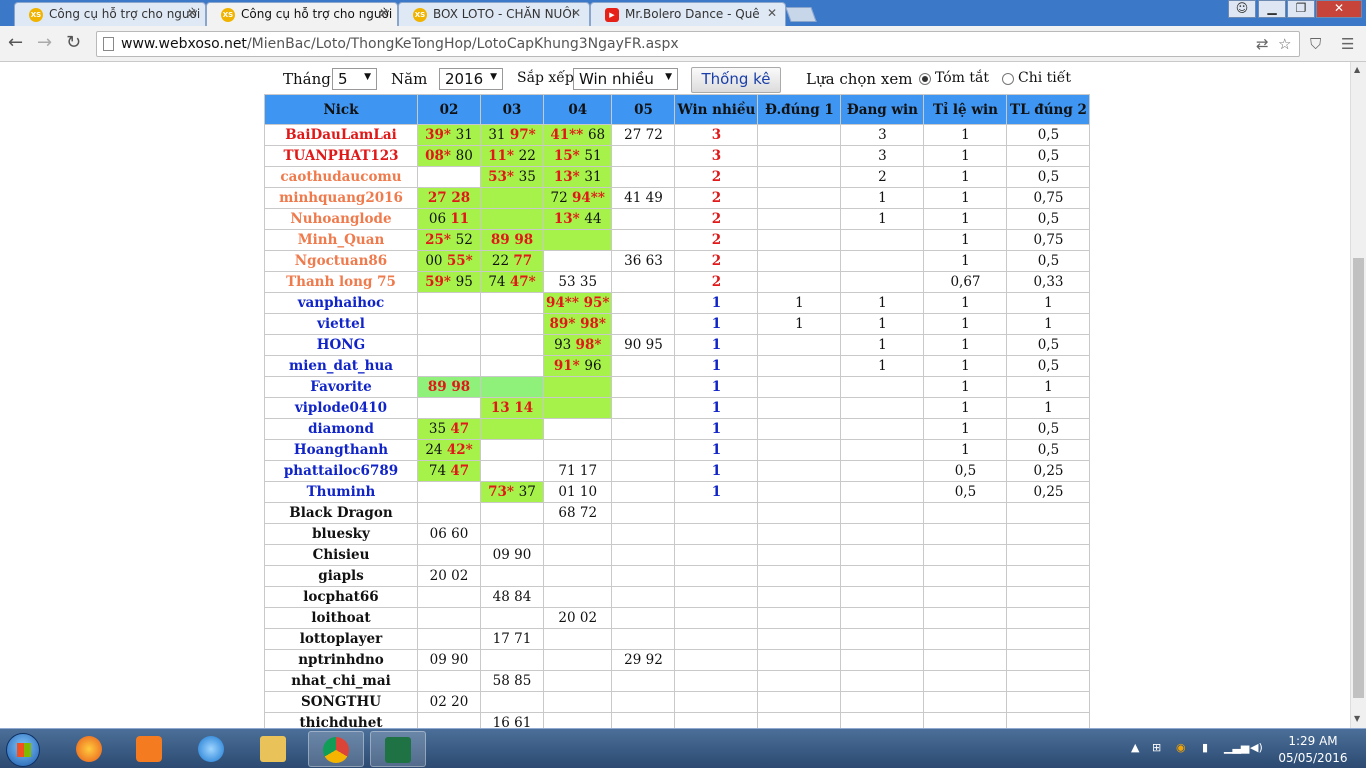  What do you see at coordinates (1135, 747) in the screenshot?
I see `show-hidden-icons-icon: ▲` at bounding box center [1135, 747].